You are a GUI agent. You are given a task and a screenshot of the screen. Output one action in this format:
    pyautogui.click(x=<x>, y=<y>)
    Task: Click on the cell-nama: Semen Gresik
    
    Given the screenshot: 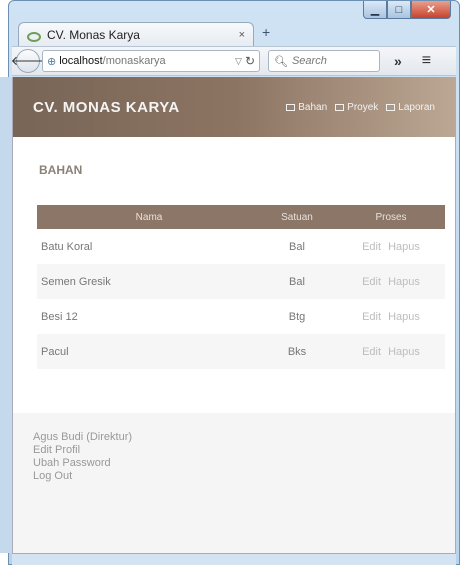 What is the action you would take?
    pyautogui.click(x=147, y=281)
    